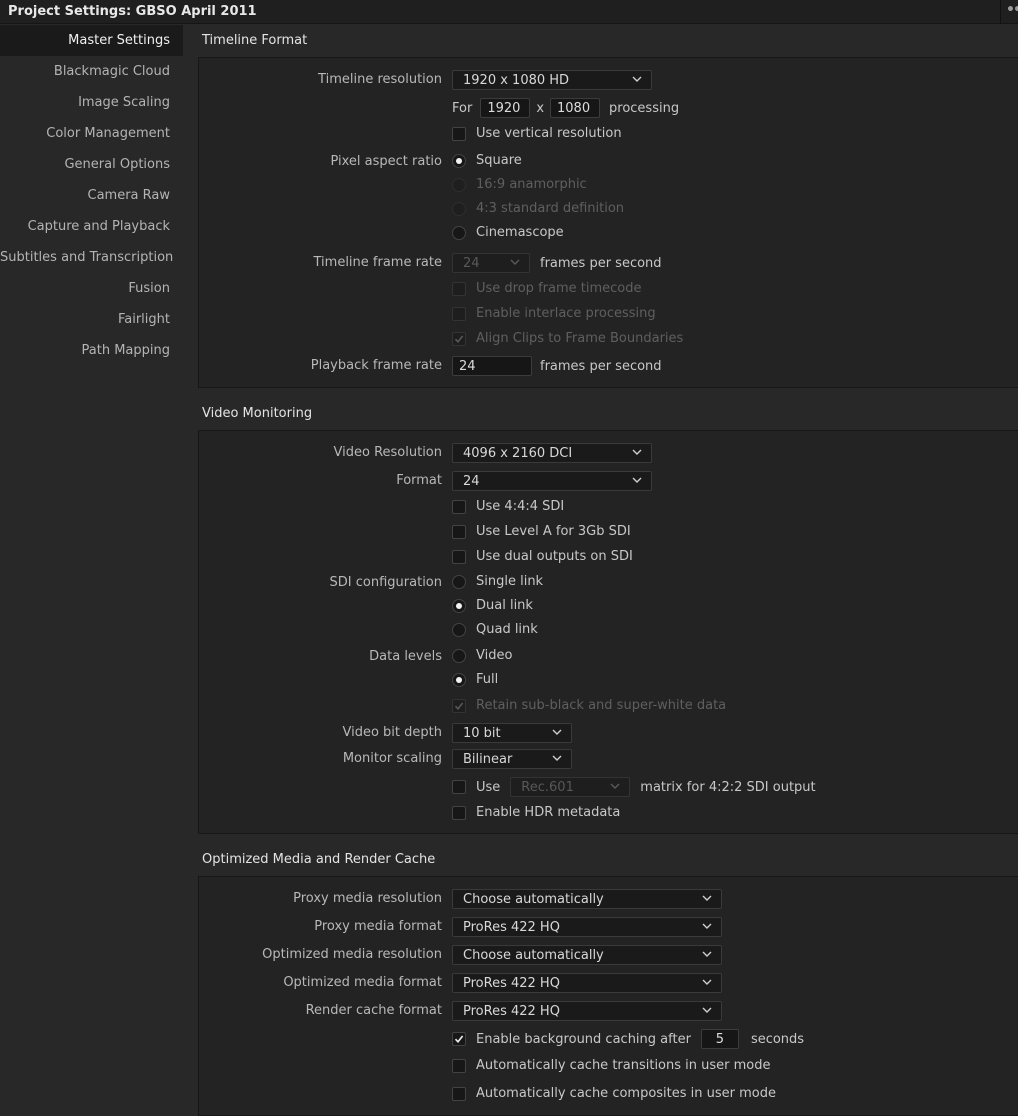  I want to click on use-444-sdi-checkbox, so click(459, 506).